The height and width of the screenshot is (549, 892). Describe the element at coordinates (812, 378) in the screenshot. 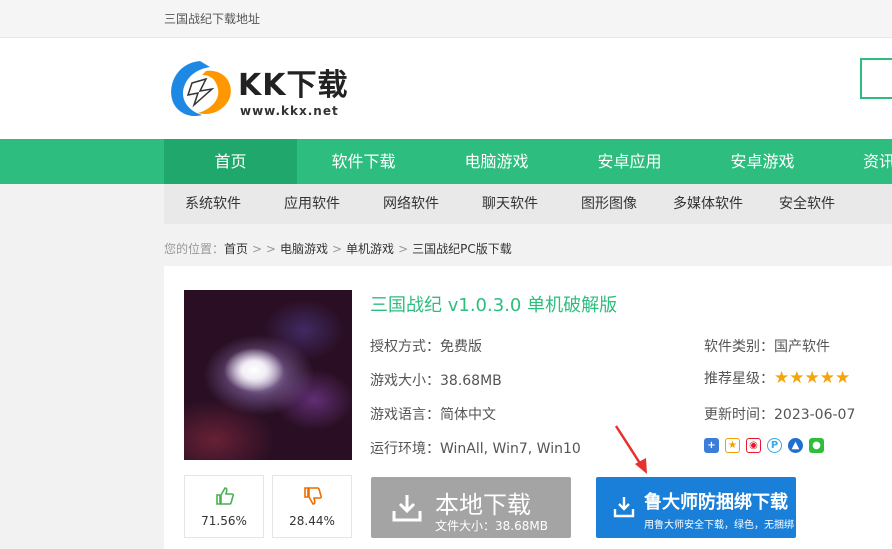

I see `rating-stars: ★★★★★` at that location.